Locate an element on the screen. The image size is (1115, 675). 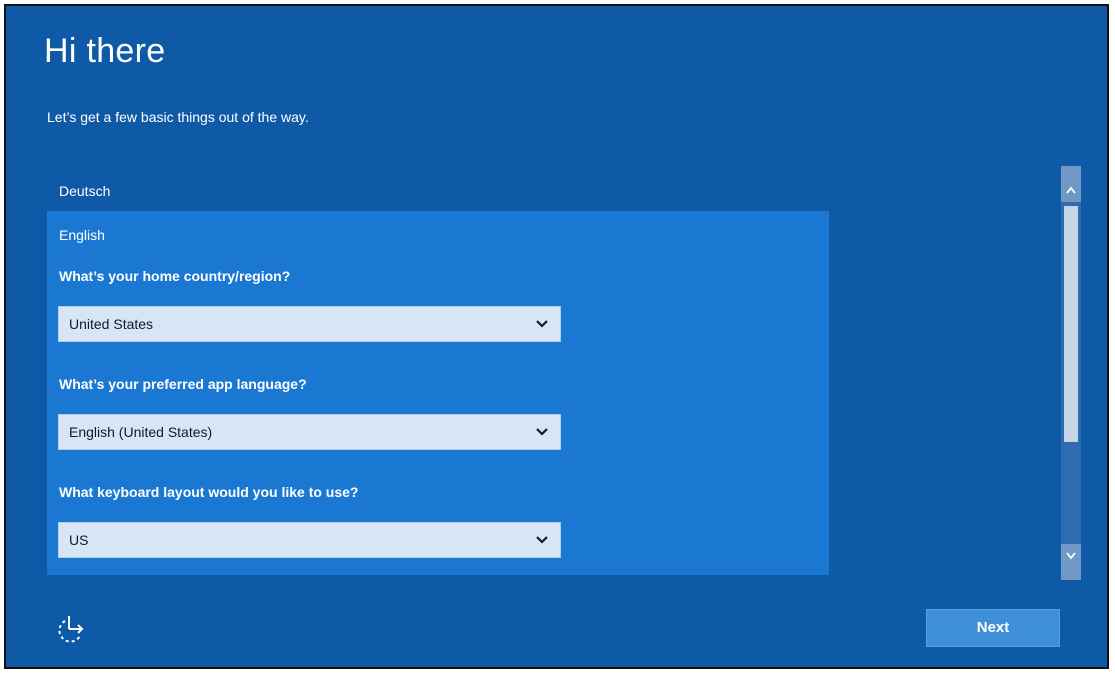
chevron-up-icon is located at coordinates (1071, 190).